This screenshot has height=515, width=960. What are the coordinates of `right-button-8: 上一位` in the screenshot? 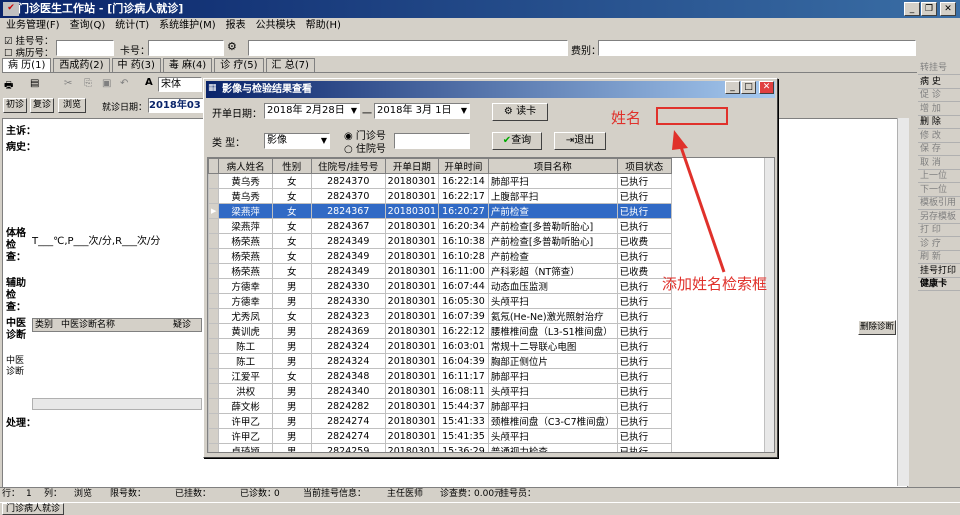 It's located at (939, 176).